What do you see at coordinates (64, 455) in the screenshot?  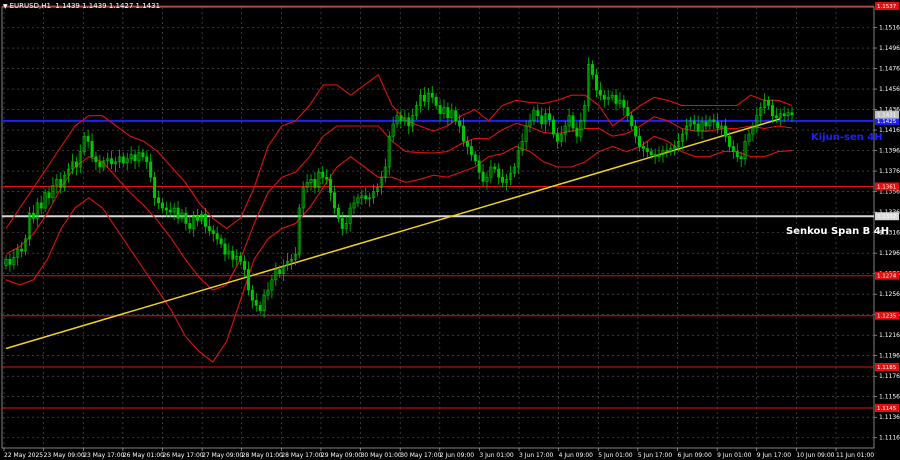 I see `x-tick-label: 23 May 09:00` at bounding box center [64, 455].